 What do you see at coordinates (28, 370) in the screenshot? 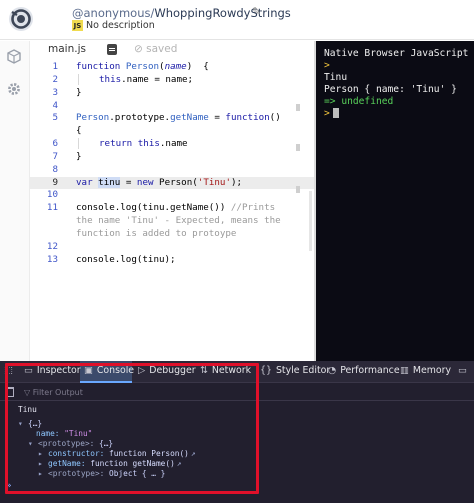
I see `inspector-icon: ▭` at bounding box center [28, 370].